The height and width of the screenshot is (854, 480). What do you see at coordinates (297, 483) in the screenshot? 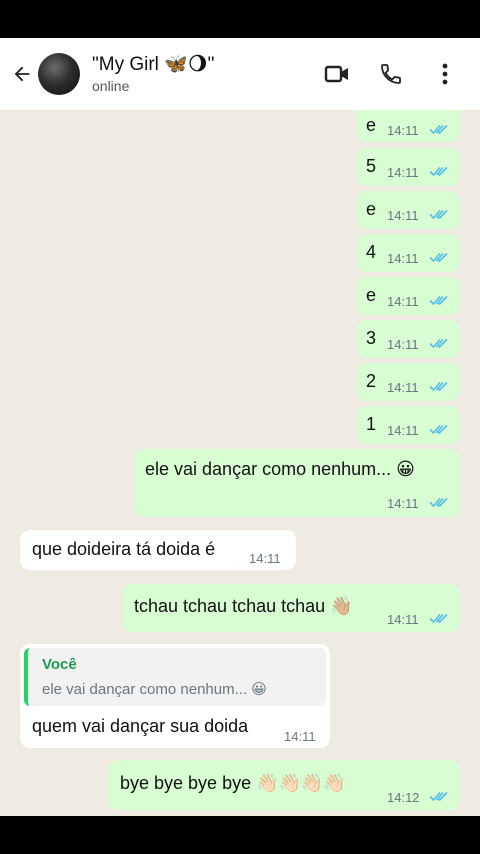
I see `message-bubble-outgoing: ele vai dançar como nenhum... 😀 14:11` at bounding box center [297, 483].